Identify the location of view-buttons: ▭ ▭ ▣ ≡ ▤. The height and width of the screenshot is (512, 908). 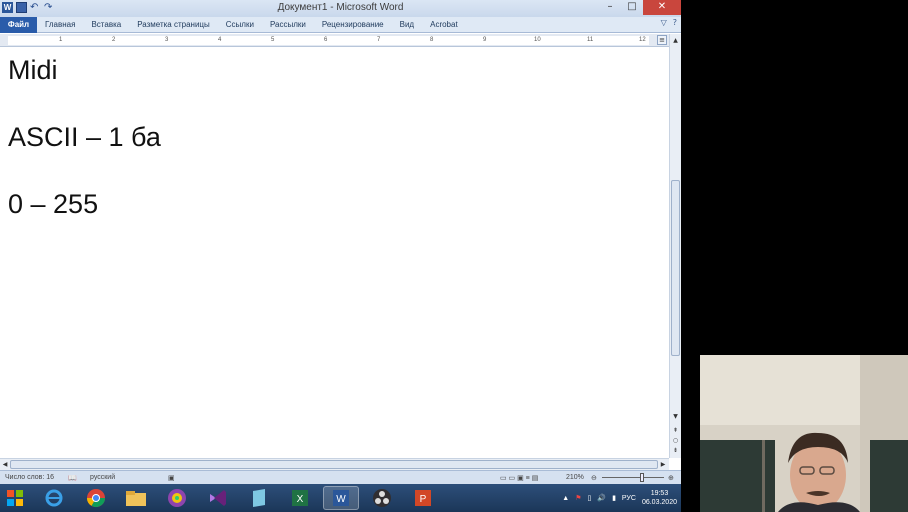
(519, 478).